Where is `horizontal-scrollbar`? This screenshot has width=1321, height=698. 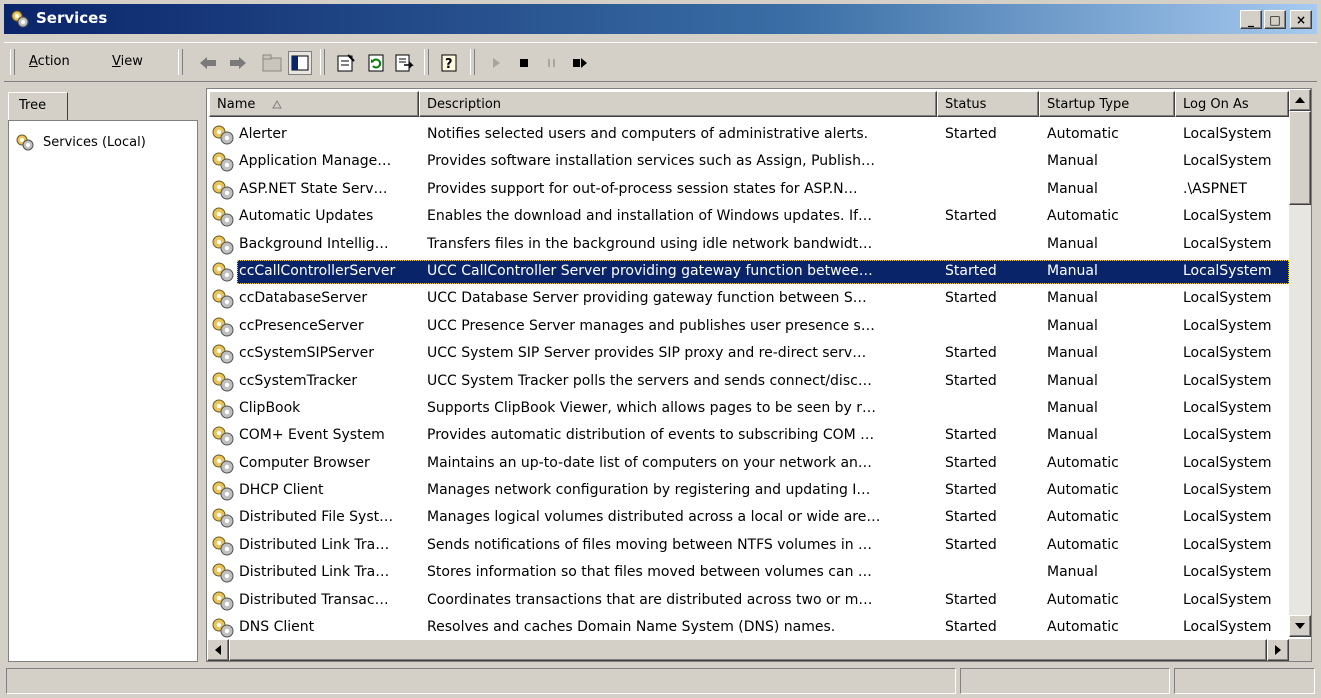 horizontal-scrollbar is located at coordinates (748, 650).